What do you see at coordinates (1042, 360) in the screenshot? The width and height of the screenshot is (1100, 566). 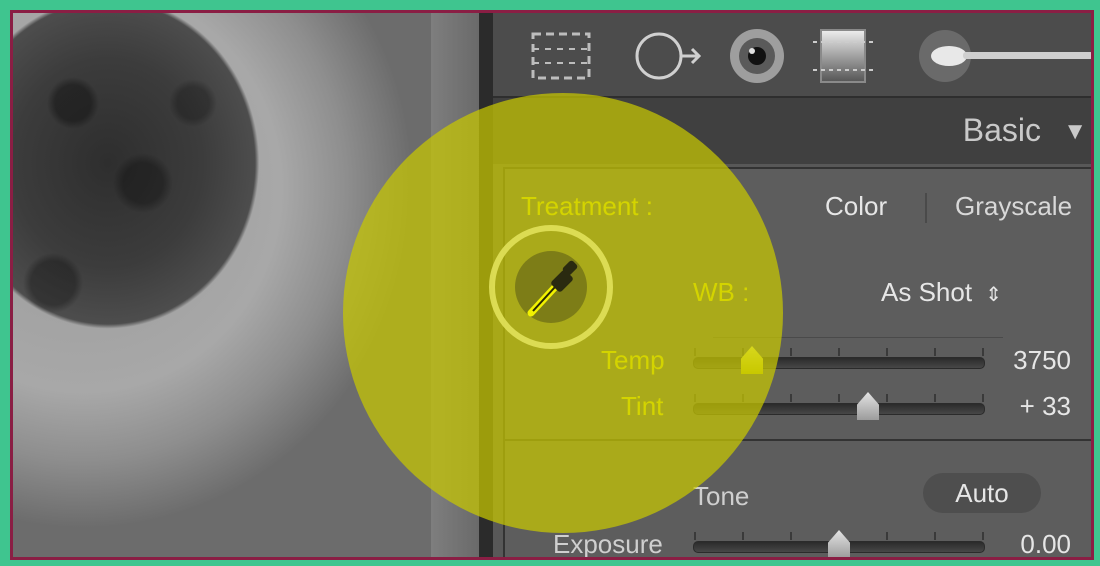 I see `temp-value: 3750` at bounding box center [1042, 360].